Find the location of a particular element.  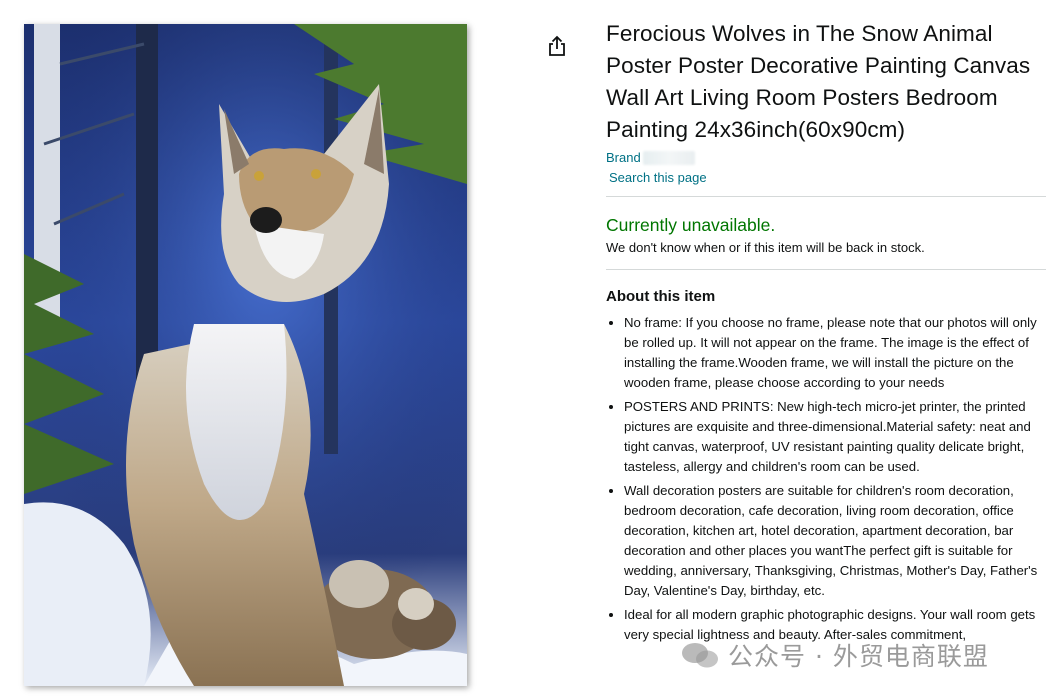

search-this-page-link: Search this page is located at coordinates (827, 178).